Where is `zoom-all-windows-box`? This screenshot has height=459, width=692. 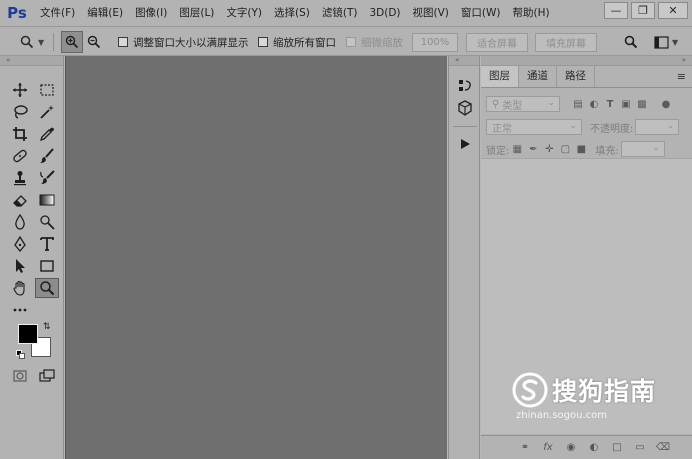
zoom-all-windows-box is located at coordinates (263, 42).